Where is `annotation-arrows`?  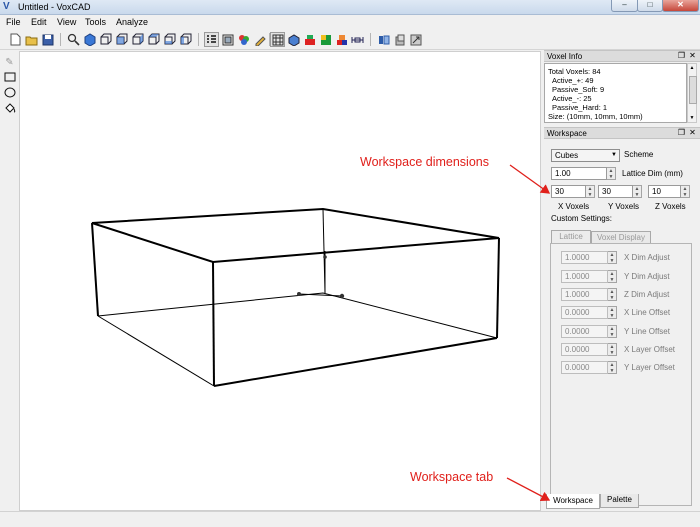
annotation-arrows is located at coordinates (528, 332).